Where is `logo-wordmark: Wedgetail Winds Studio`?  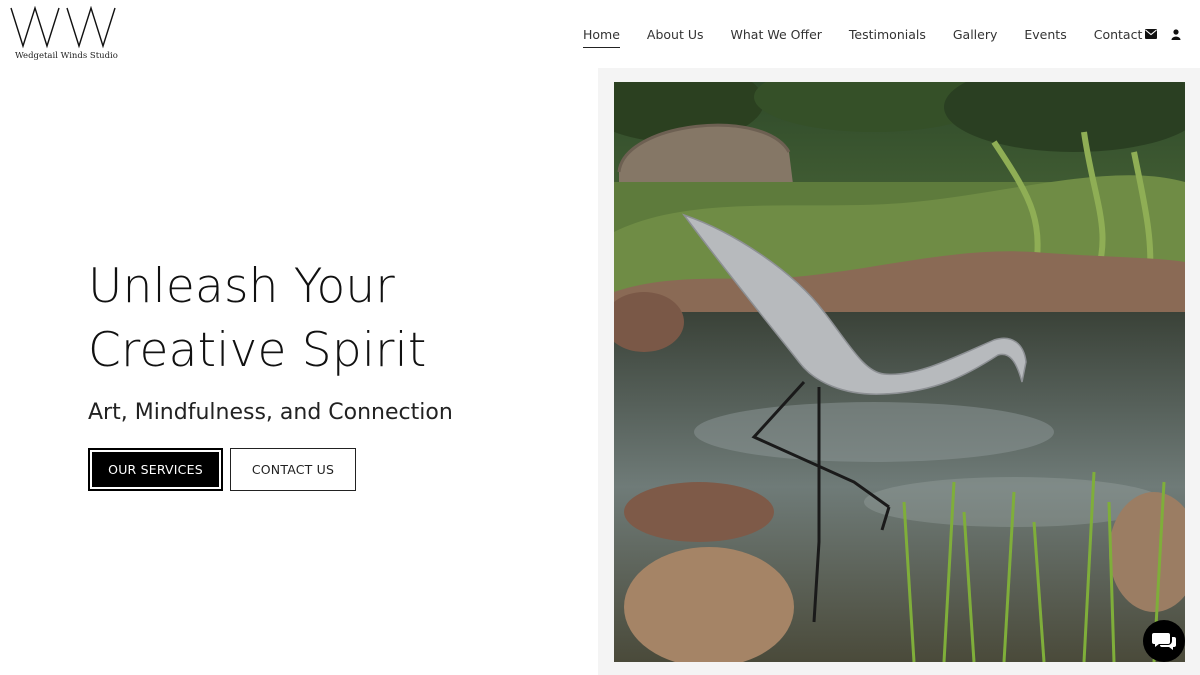 logo-wordmark: Wedgetail Winds Studio is located at coordinates (66, 56).